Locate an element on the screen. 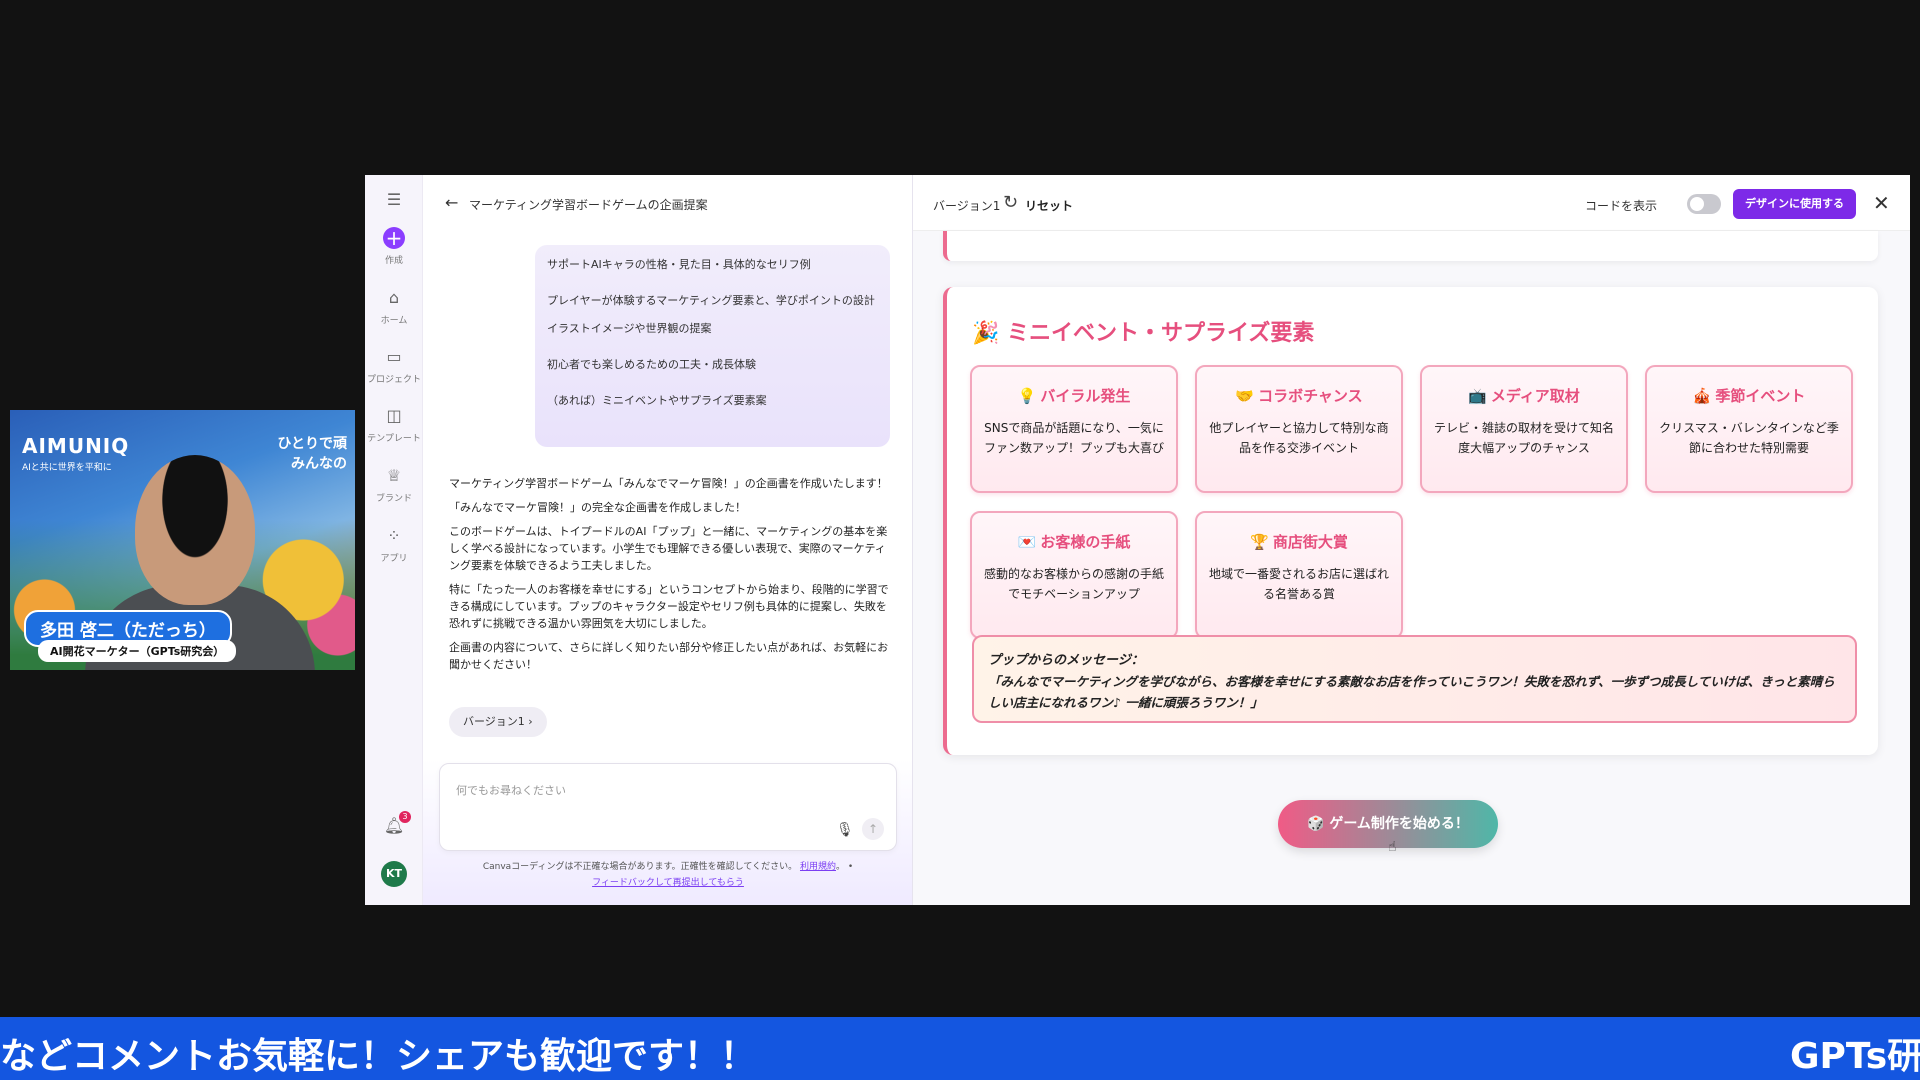 The image size is (1920, 1080). event-tile-desc: SNSで商品が話題になり、一気にファン数アップ！プップも大喜び is located at coordinates (1073, 438).